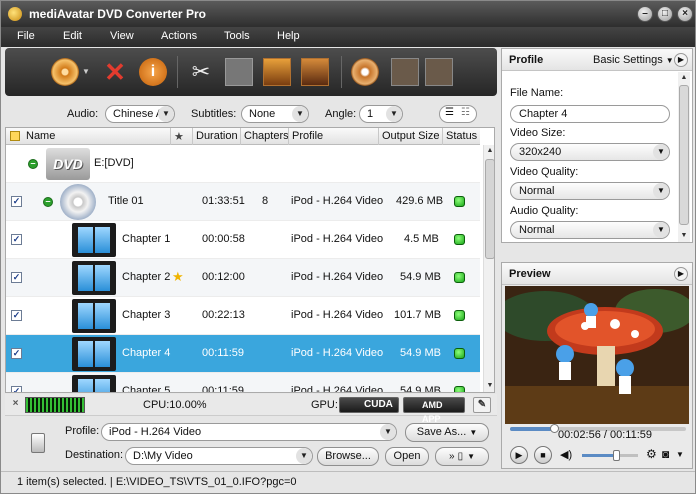 The width and height of the screenshot is (696, 494). What do you see at coordinates (26, 36) in the screenshot?
I see `menu-file: File` at bounding box center [26, 36].